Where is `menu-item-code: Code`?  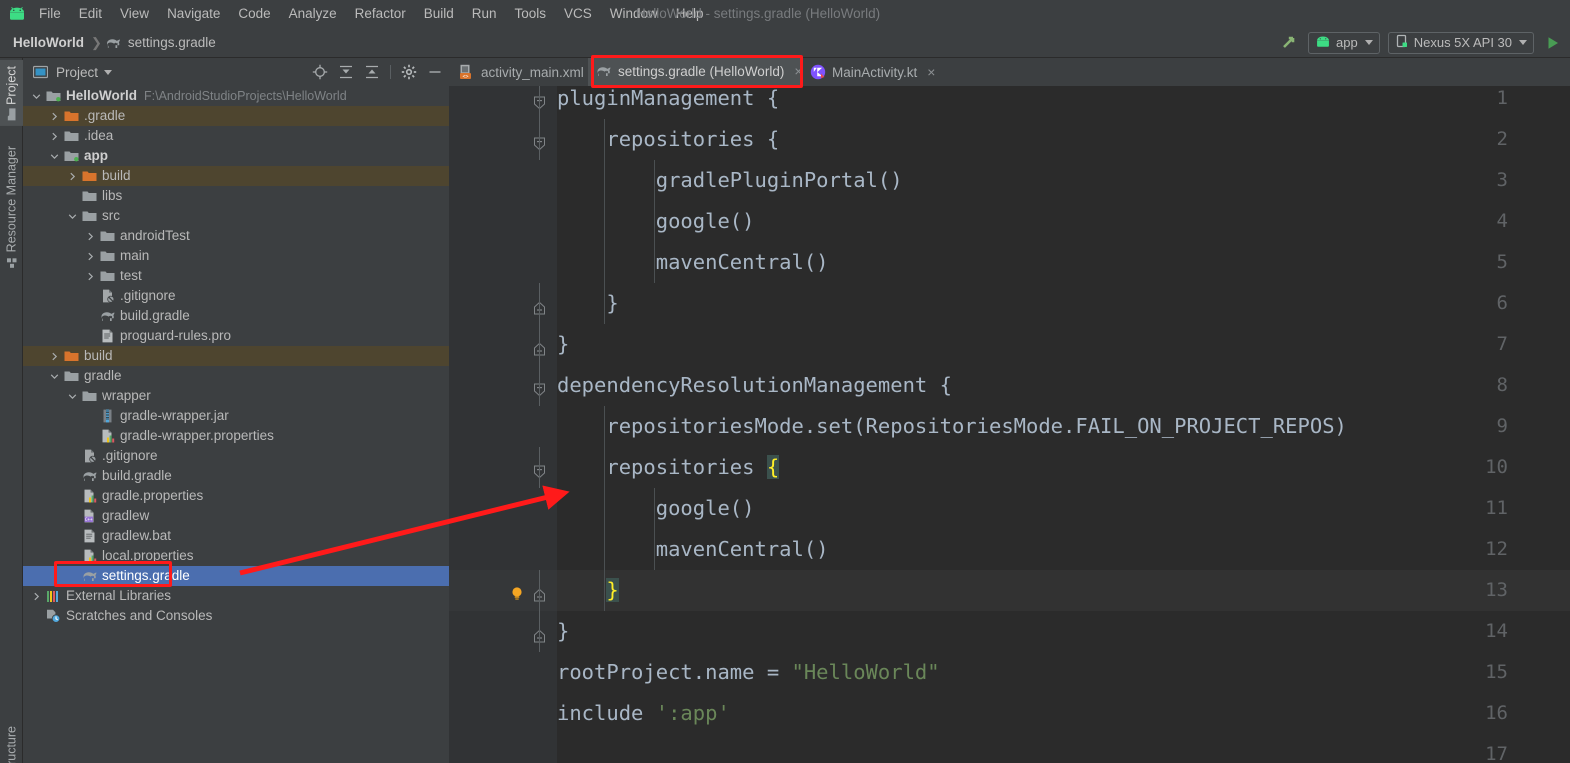 menu-item-code: Code is located at coordinates (254, 13).